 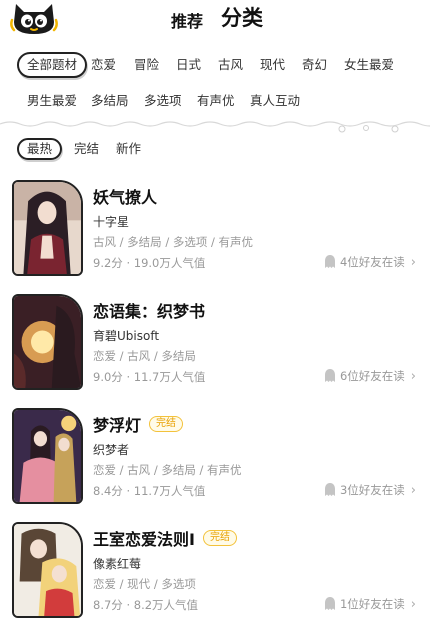 I want to click on sort-tab-hottest: 最热, so click(x=40, y=149).